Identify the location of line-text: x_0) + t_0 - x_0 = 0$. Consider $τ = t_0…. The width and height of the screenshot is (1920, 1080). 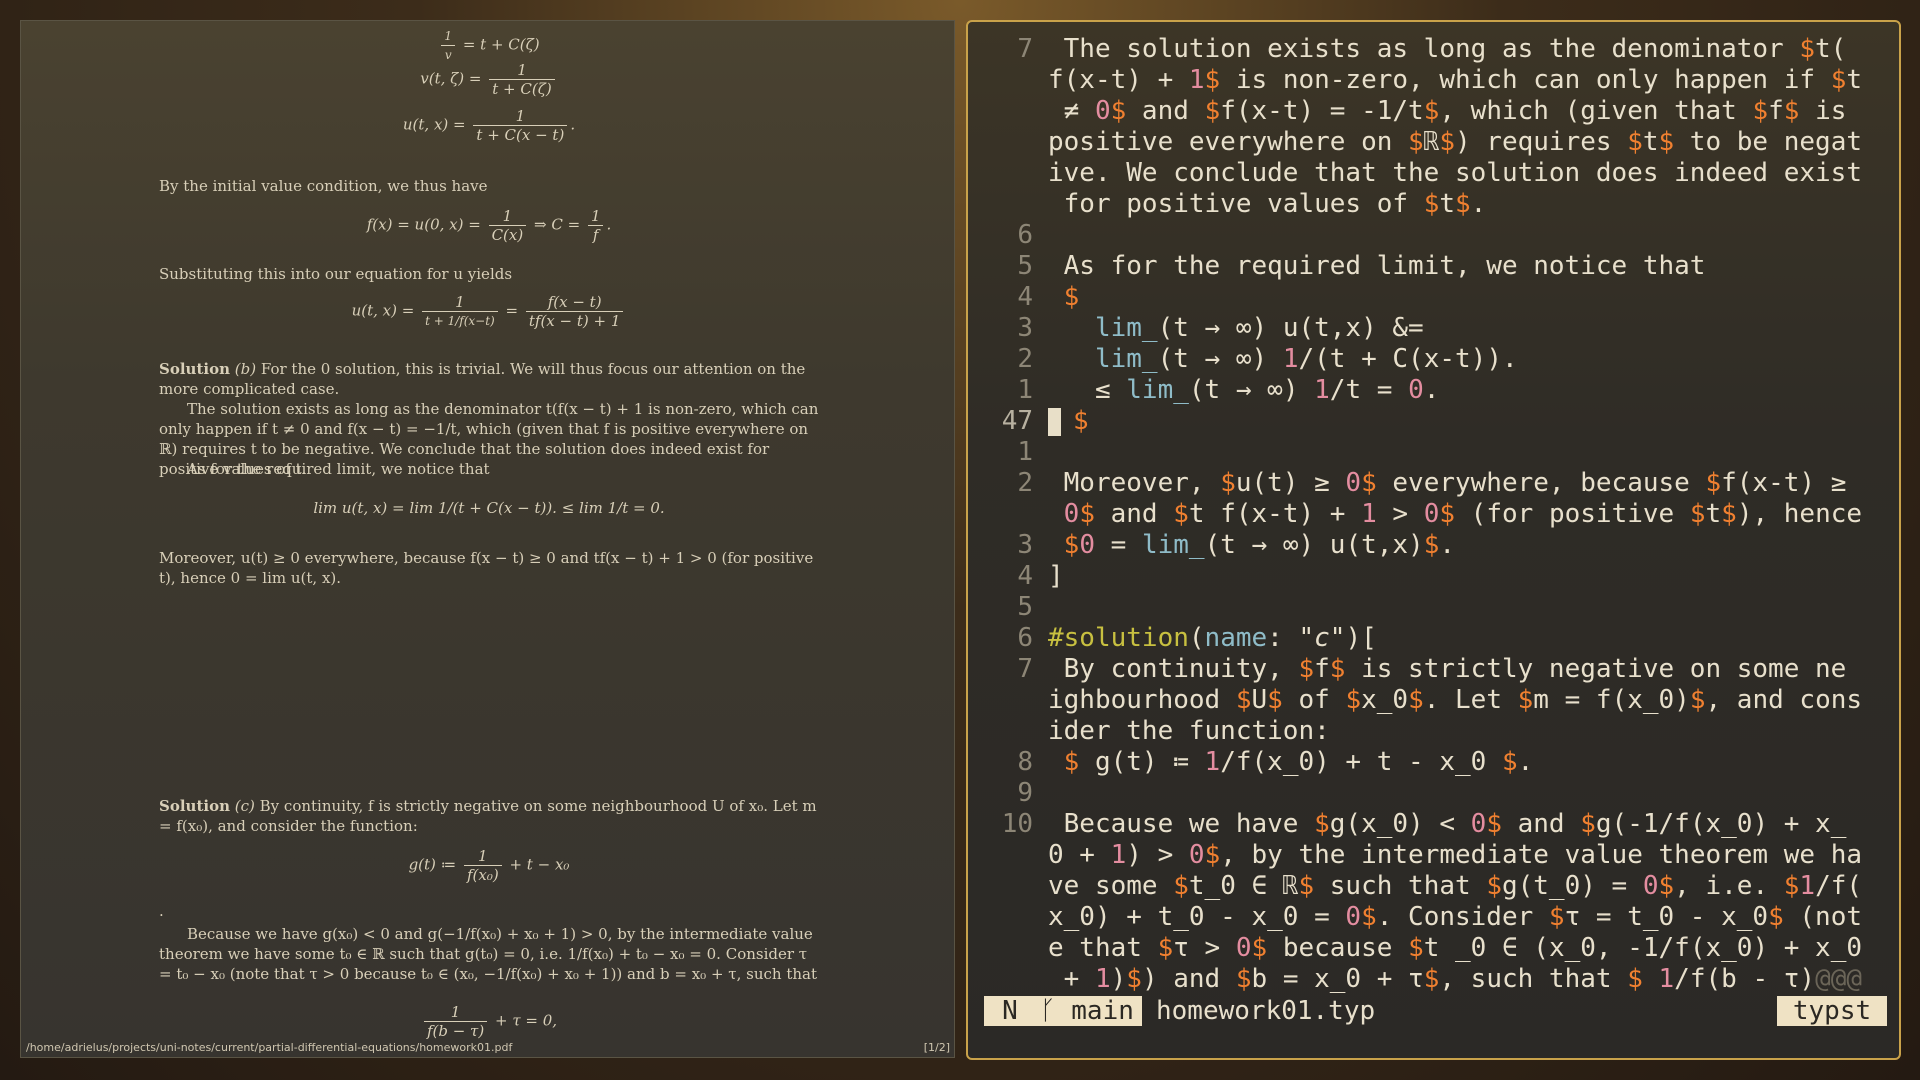
(1455, 917).